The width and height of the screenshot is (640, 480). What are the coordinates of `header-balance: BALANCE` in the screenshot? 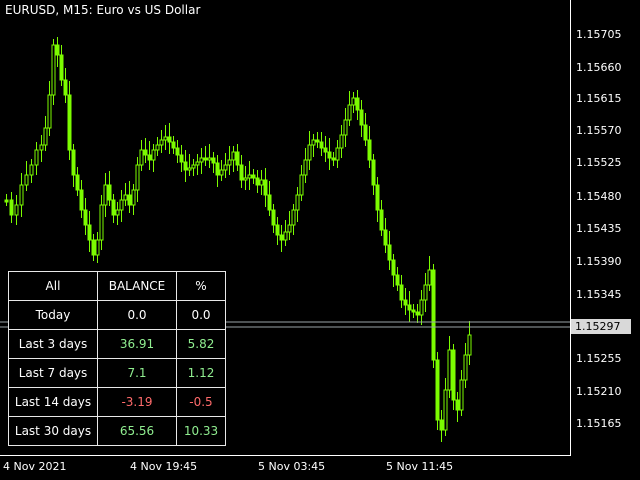 It's located at (137, 286).